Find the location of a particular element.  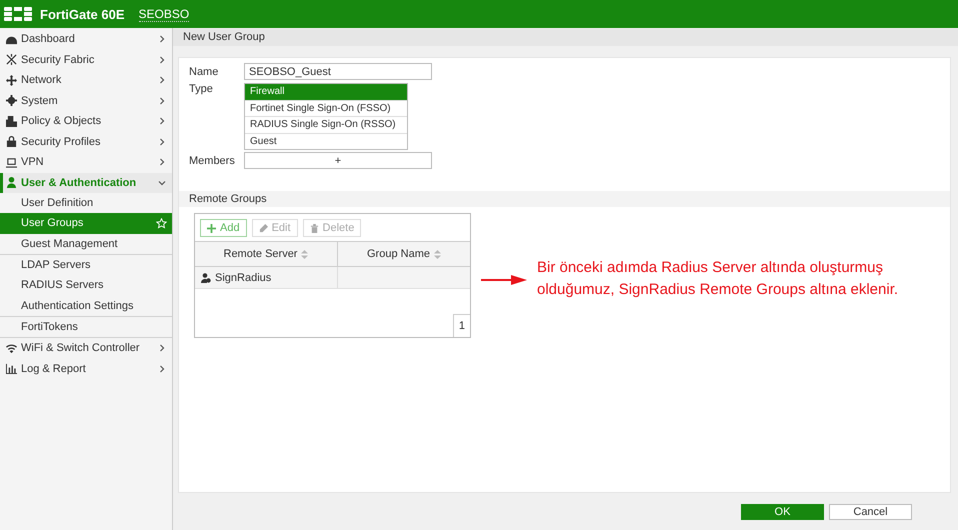

section-header: Remote Groups is located at coordinates (564, 199).